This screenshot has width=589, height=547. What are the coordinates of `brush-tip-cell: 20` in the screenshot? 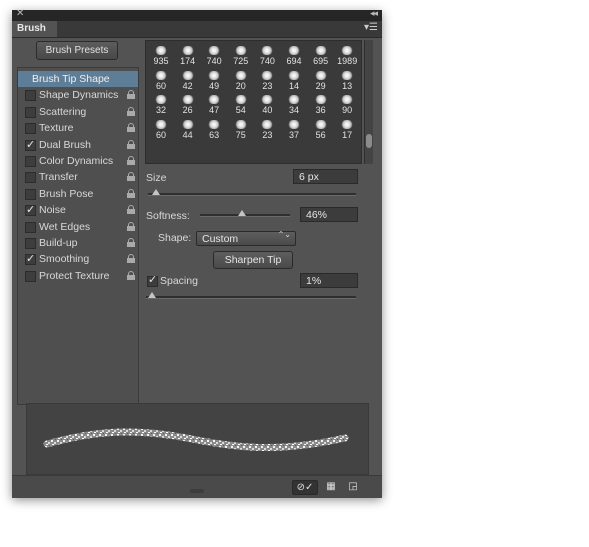 It's located at (241, 80).